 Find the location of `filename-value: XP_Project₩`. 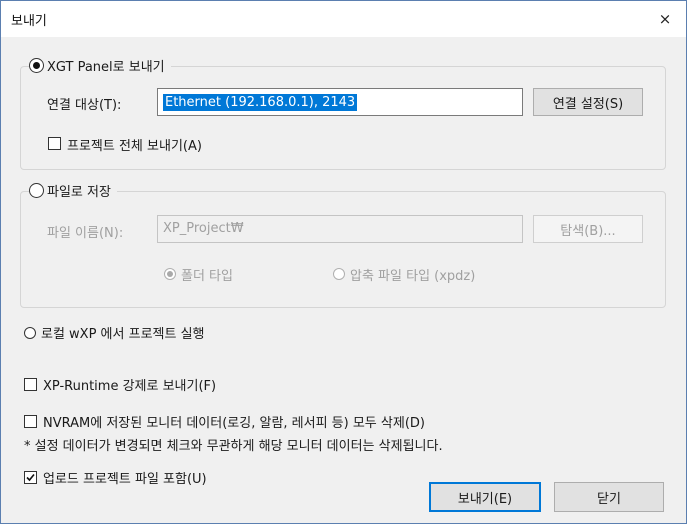

filename-value: XP_Project₩ is located at coordinates (203, 228).